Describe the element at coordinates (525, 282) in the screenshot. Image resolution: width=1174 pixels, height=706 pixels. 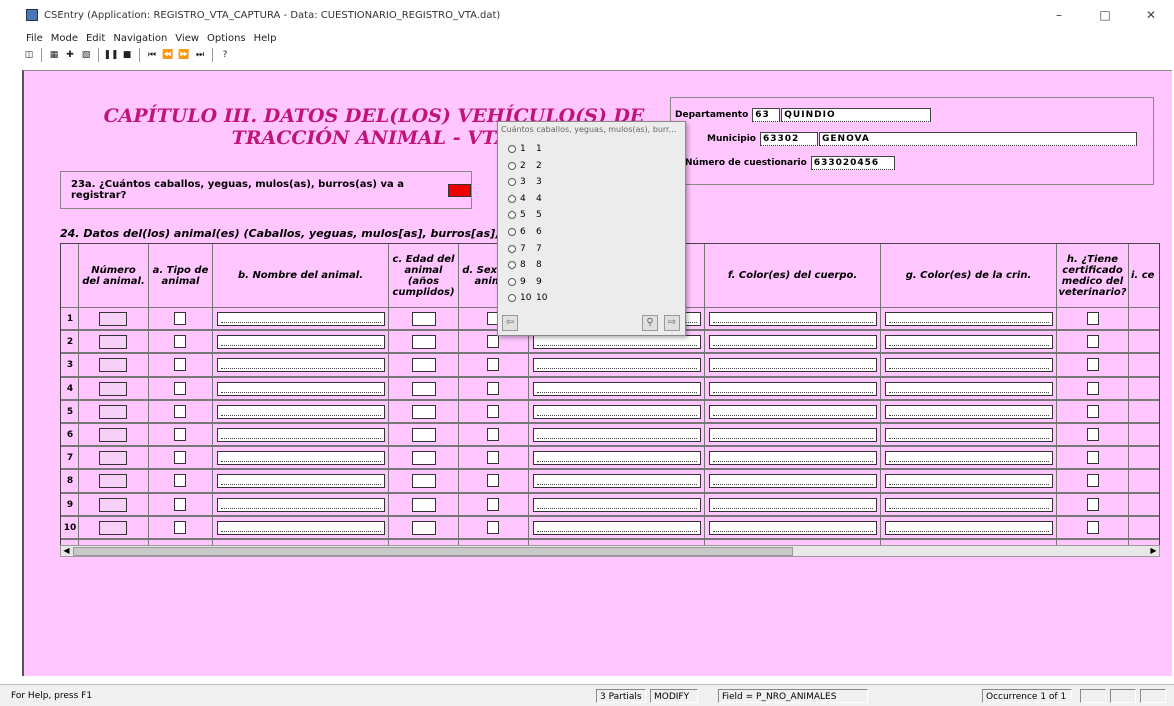
I see `popup-option: 99` at that location.